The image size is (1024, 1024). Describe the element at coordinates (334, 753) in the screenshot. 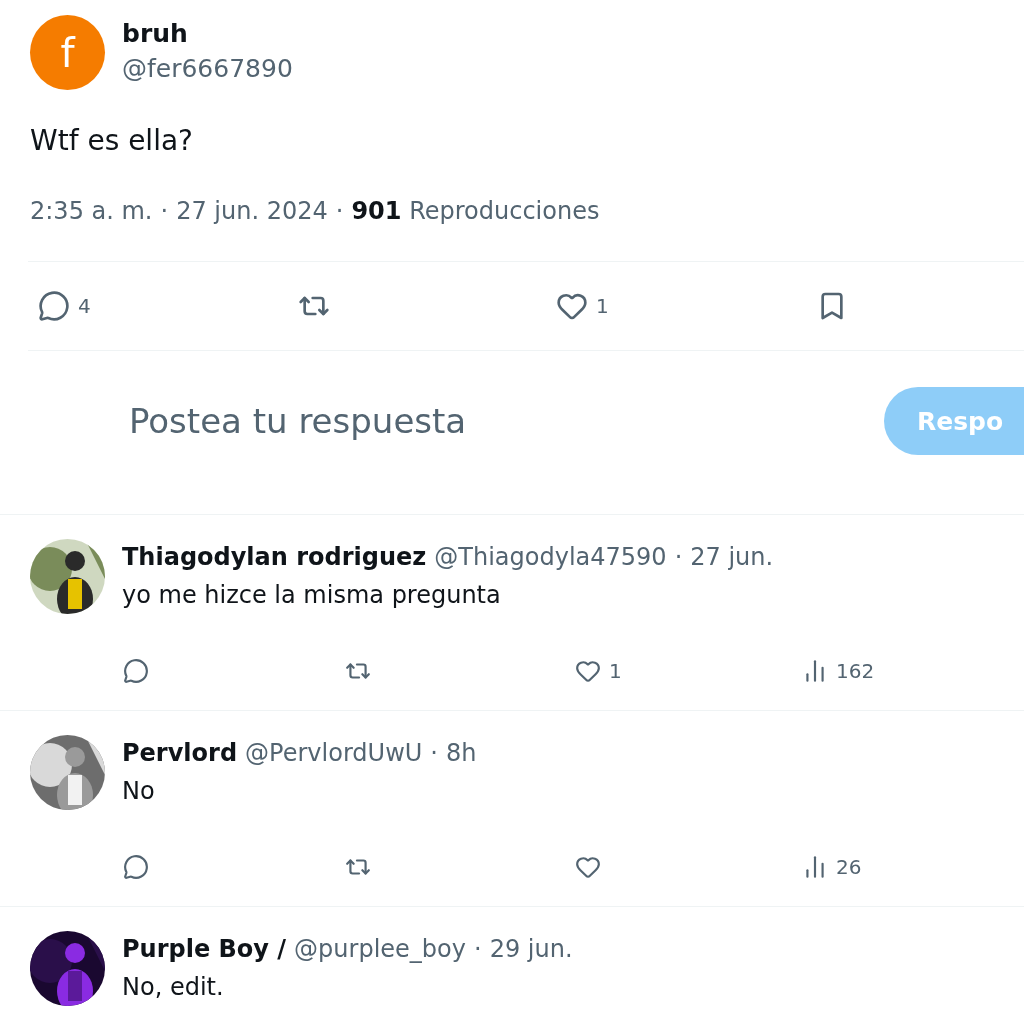

I see `reply-author-handle: @PervlordUwU` at that location.